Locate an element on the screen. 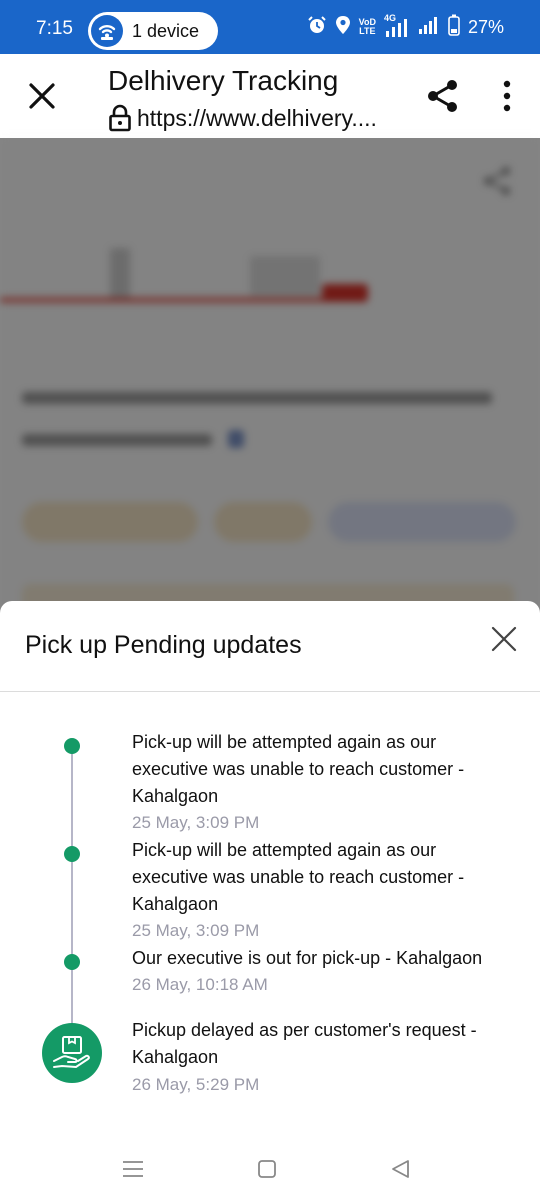 This screenshot has height=1200, width=540. network-label-bottom: LTE is located at coordinates (367, 31).